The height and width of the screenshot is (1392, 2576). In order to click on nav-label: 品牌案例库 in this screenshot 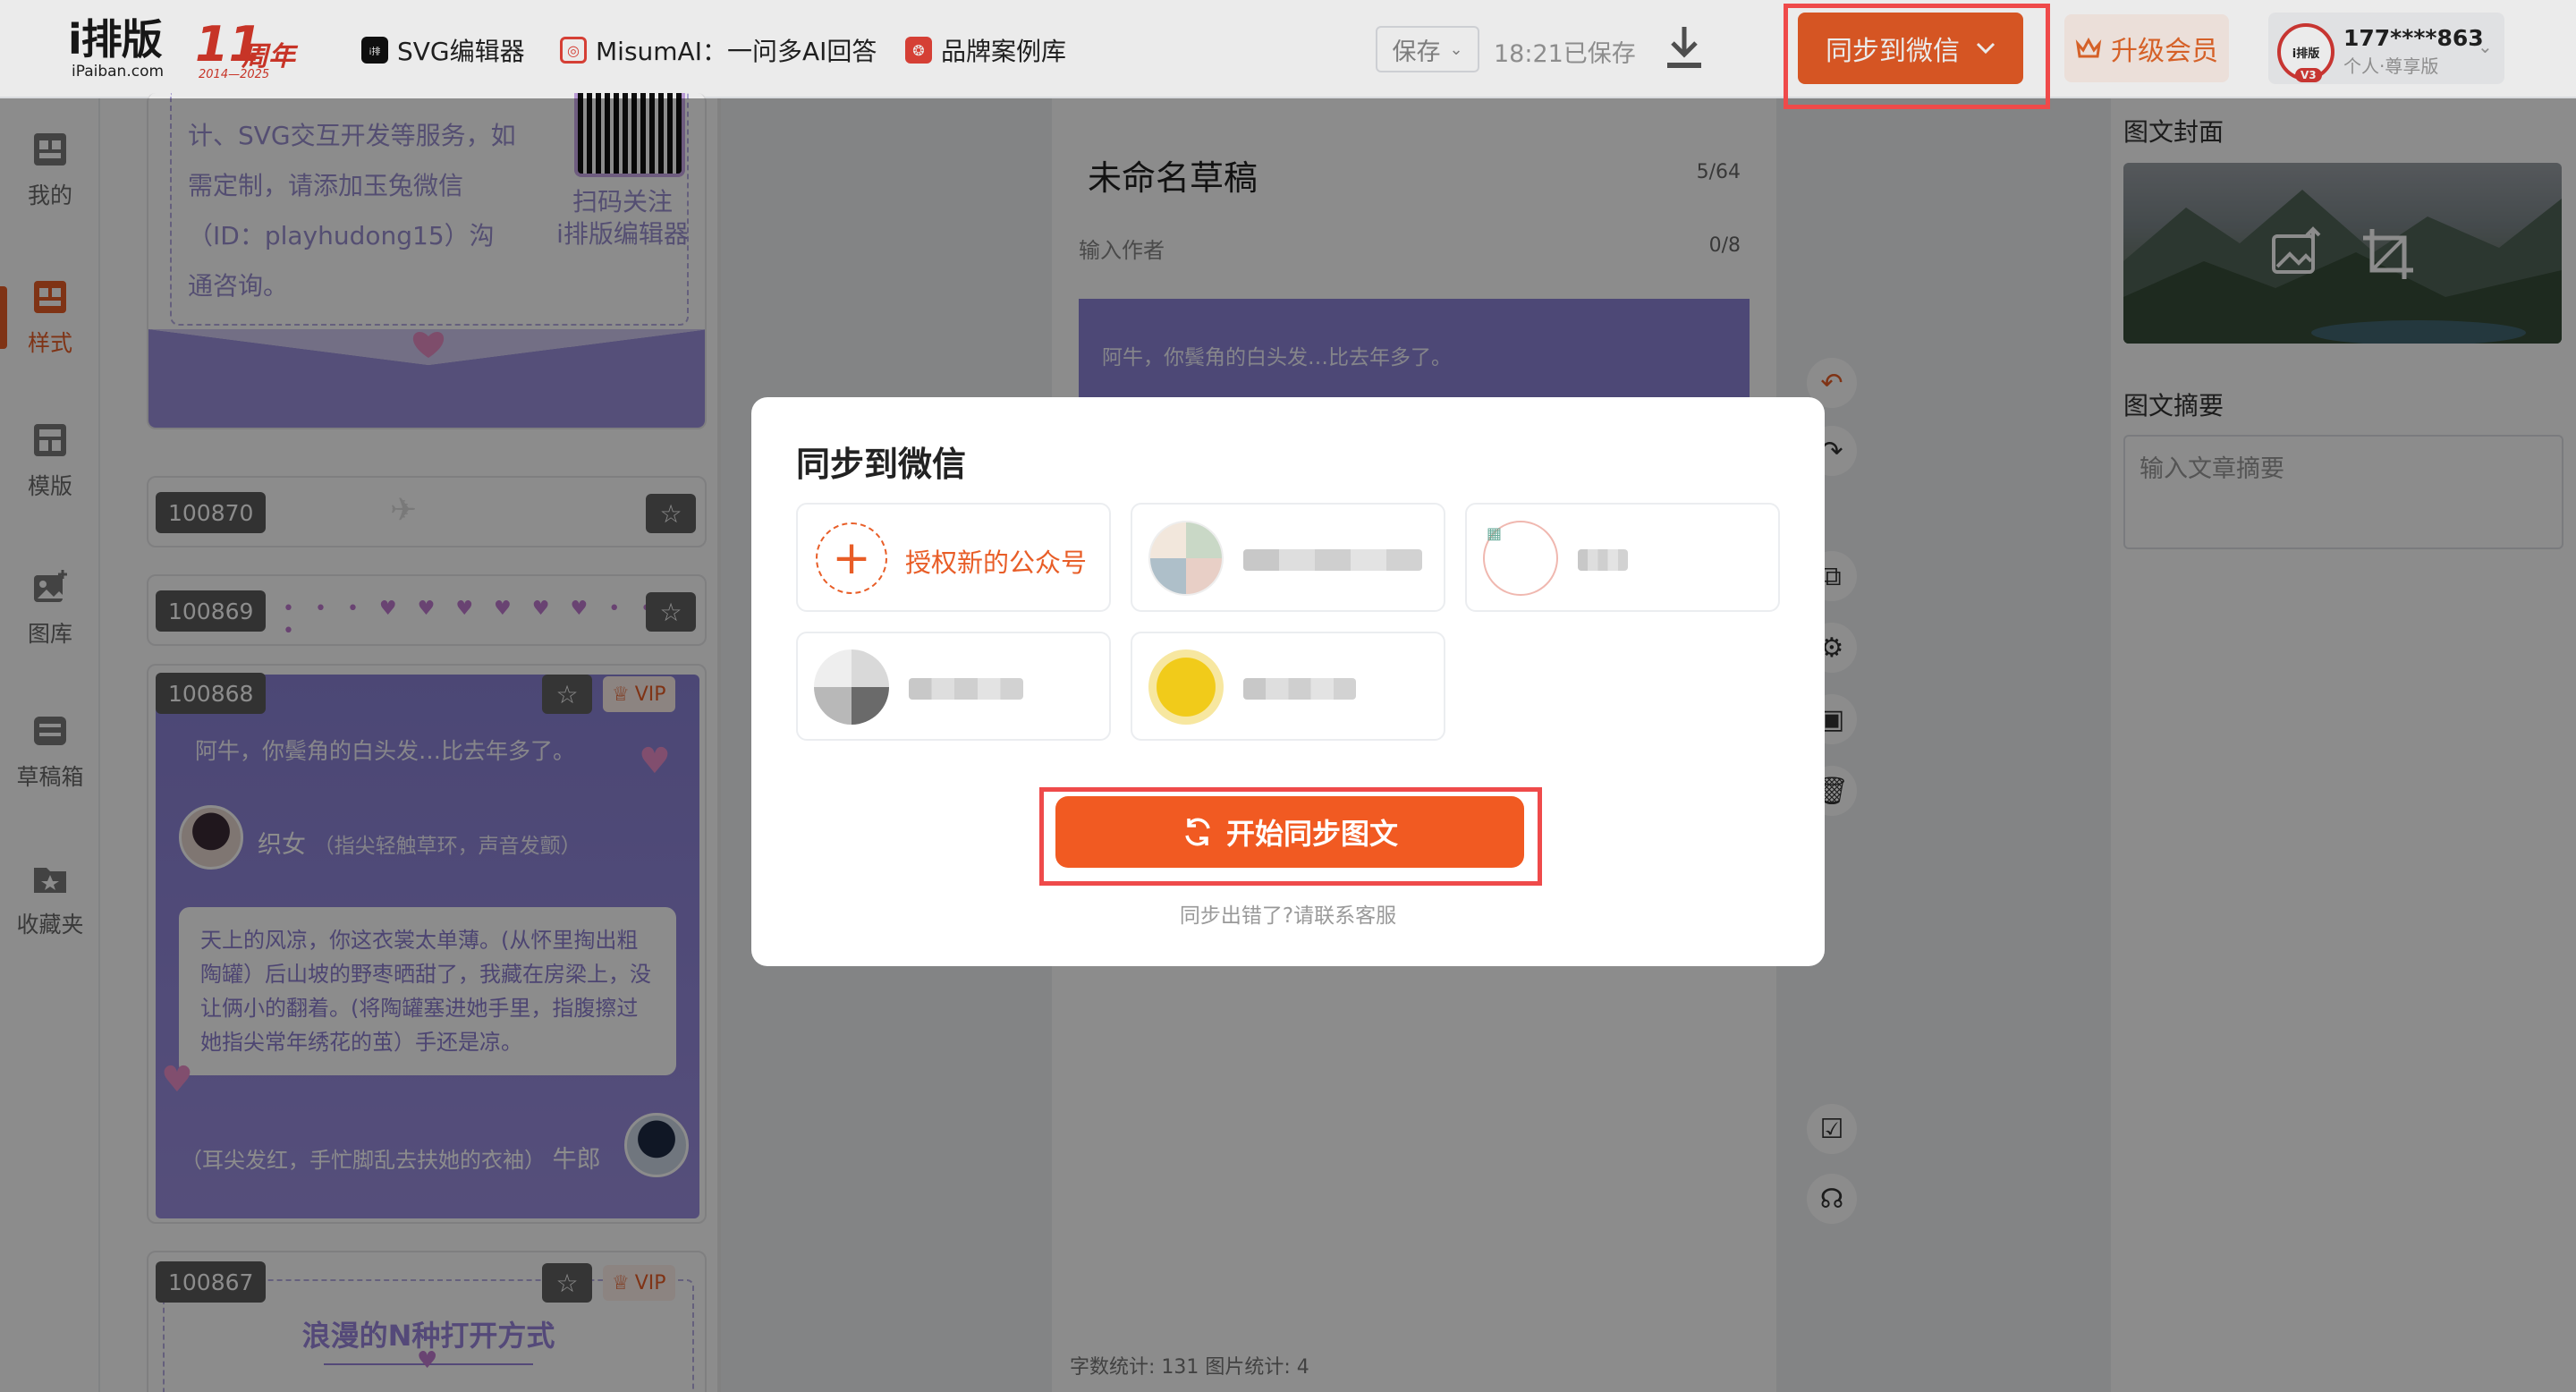, I will do `click(1004, 51)`.